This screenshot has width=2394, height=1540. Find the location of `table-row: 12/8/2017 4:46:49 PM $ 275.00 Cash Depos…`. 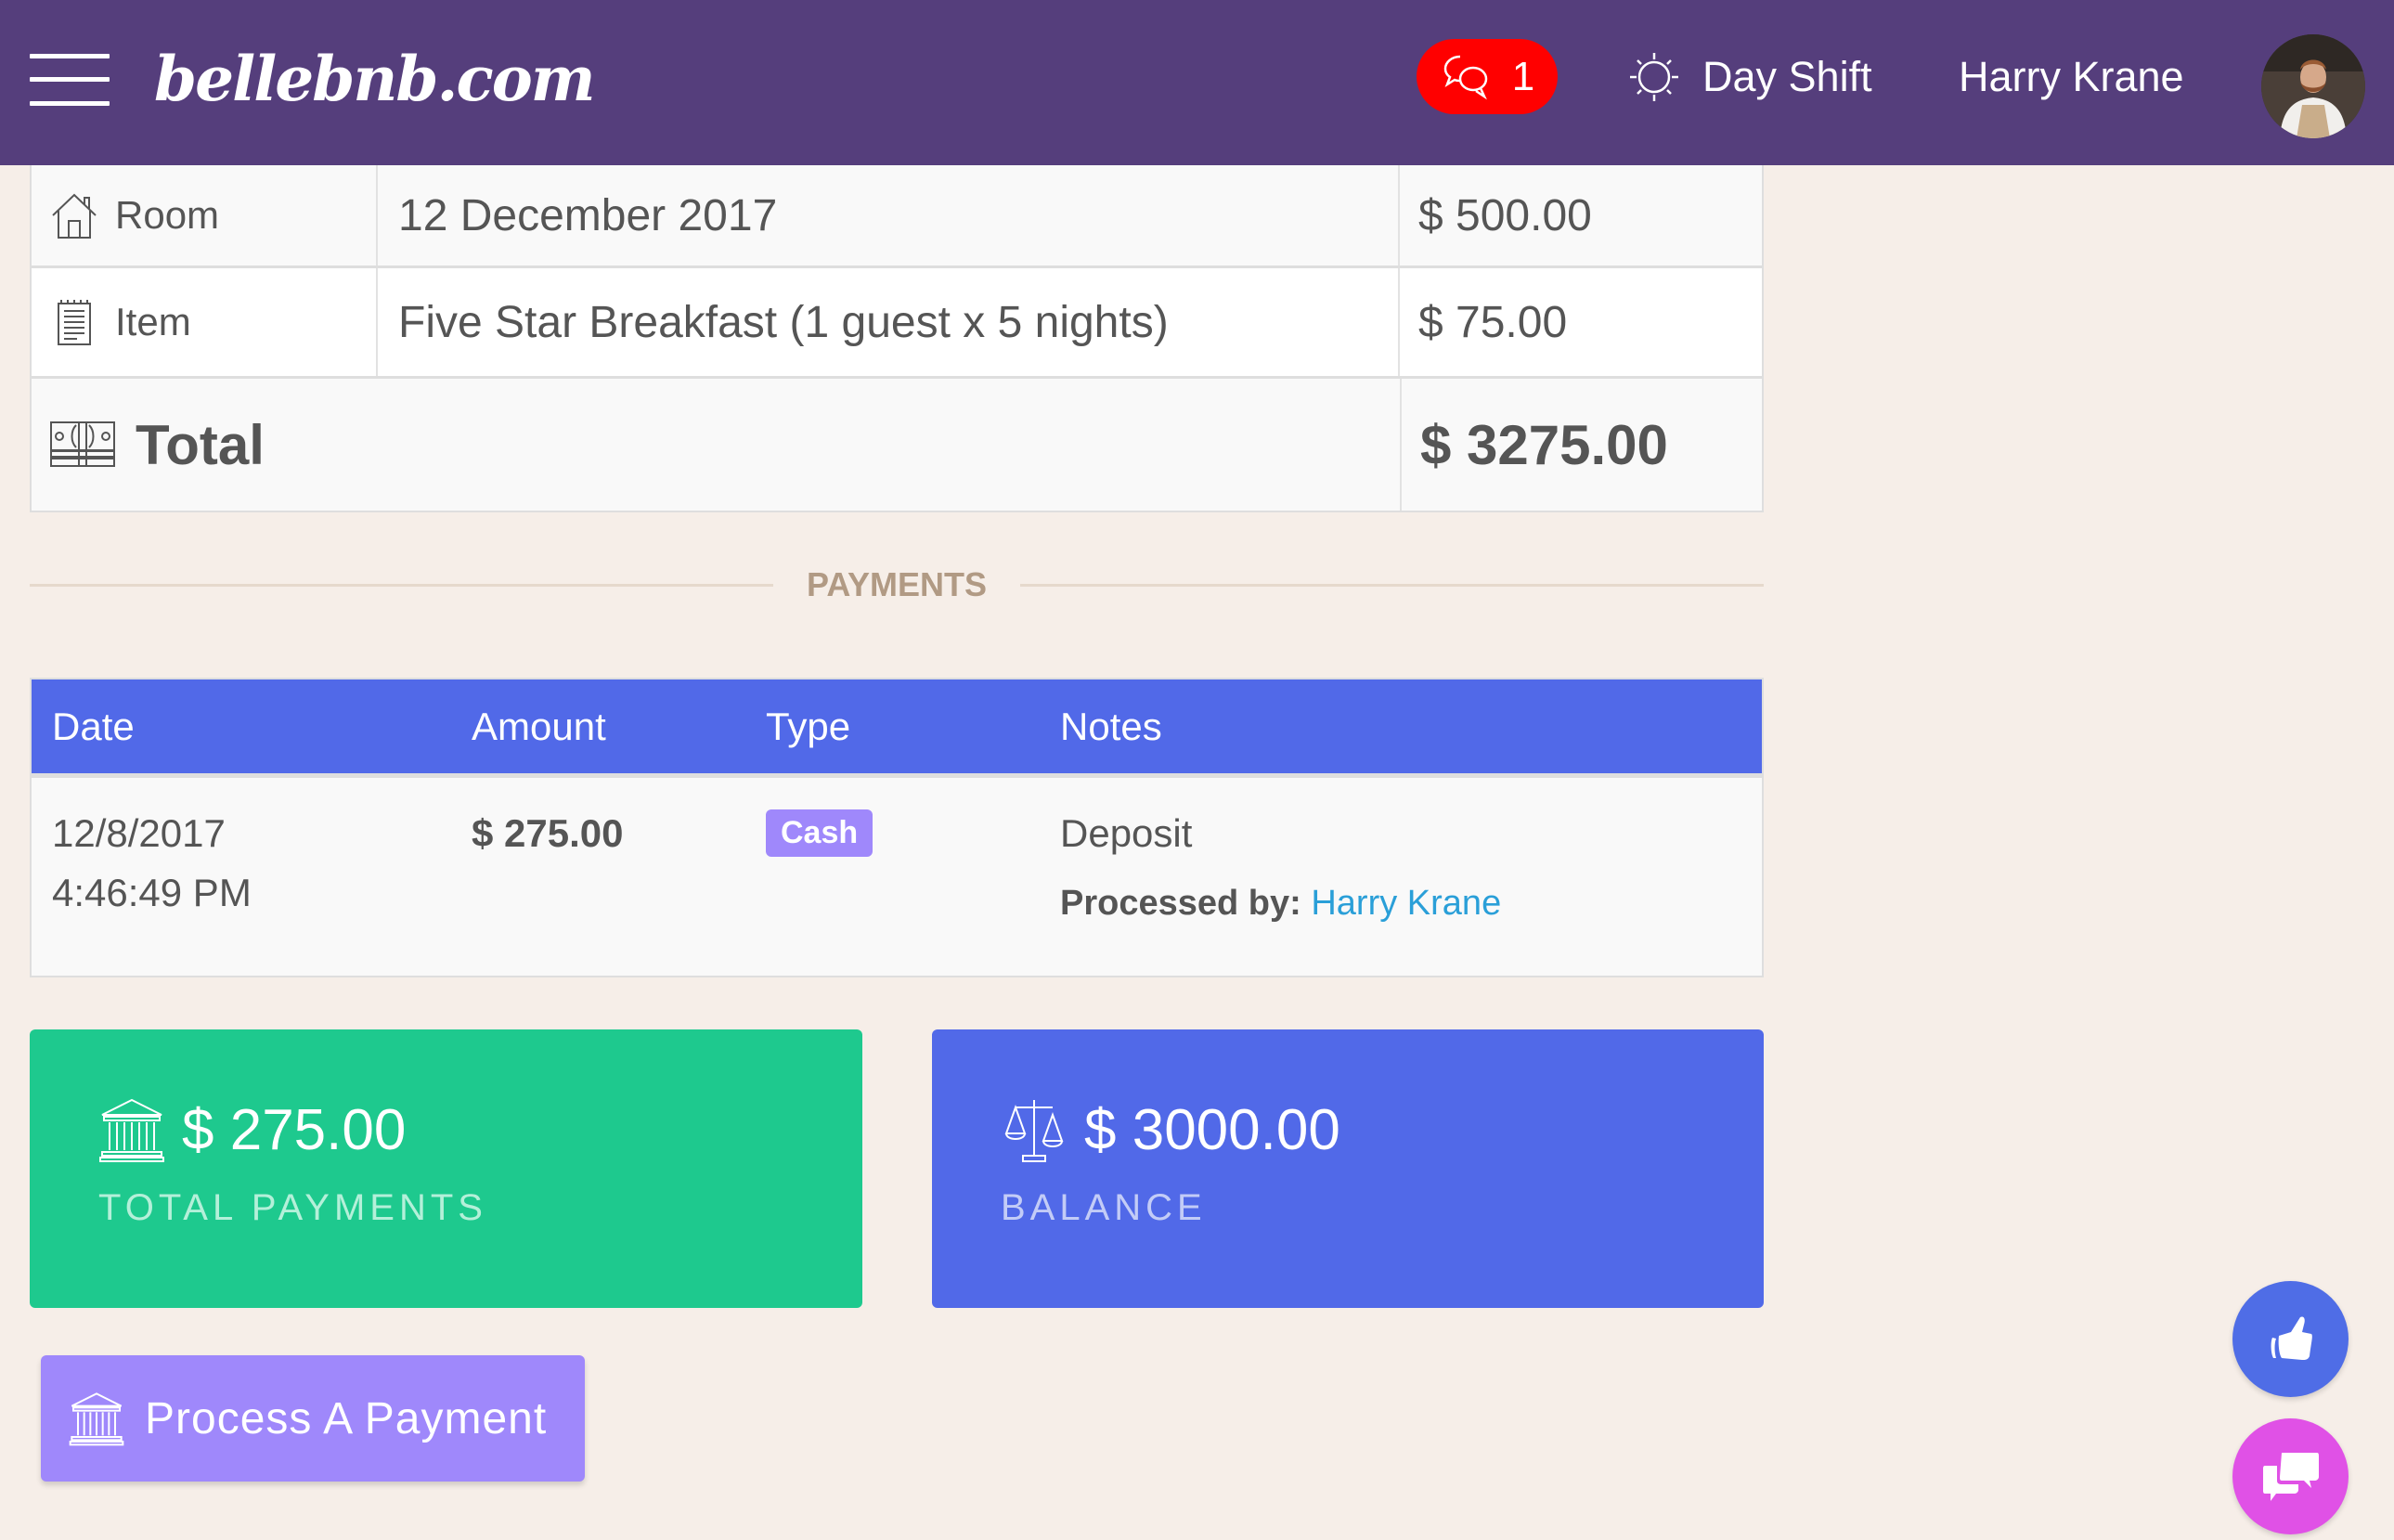

table-row: 12/8/2017 4:46:49 PM $ 275.00 Cash Depos… is located at coordinates (897, 877).